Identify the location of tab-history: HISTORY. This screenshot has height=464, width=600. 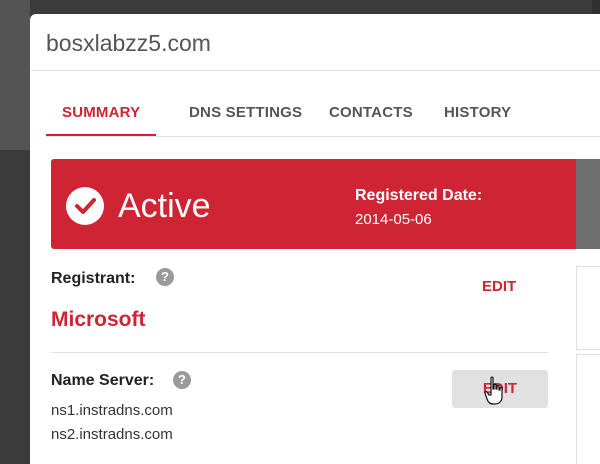
(477, 112).